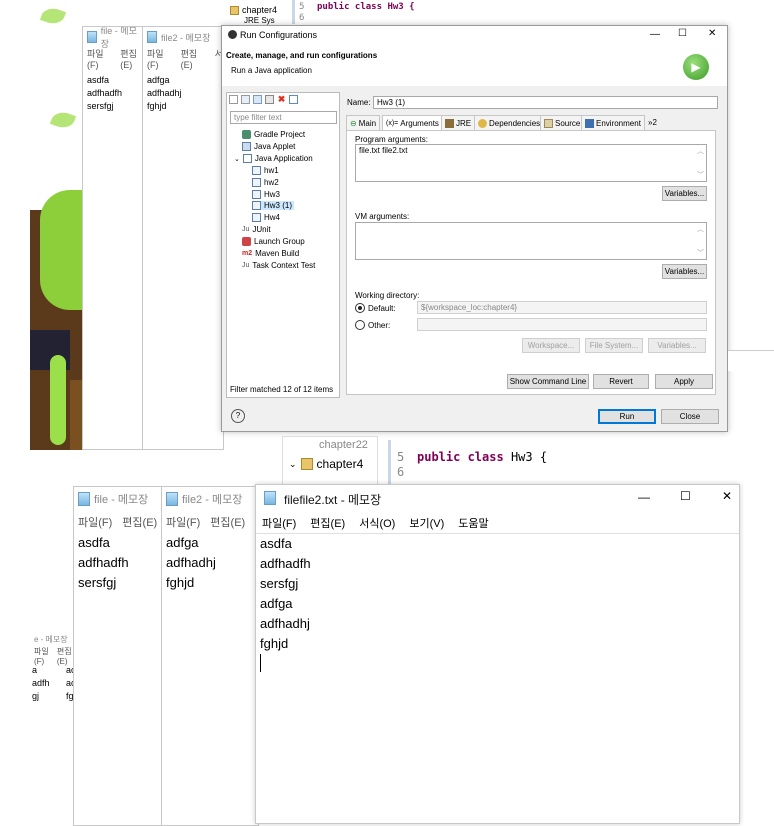  I want to click on menu-view: 보기(V), so click(426, 523).